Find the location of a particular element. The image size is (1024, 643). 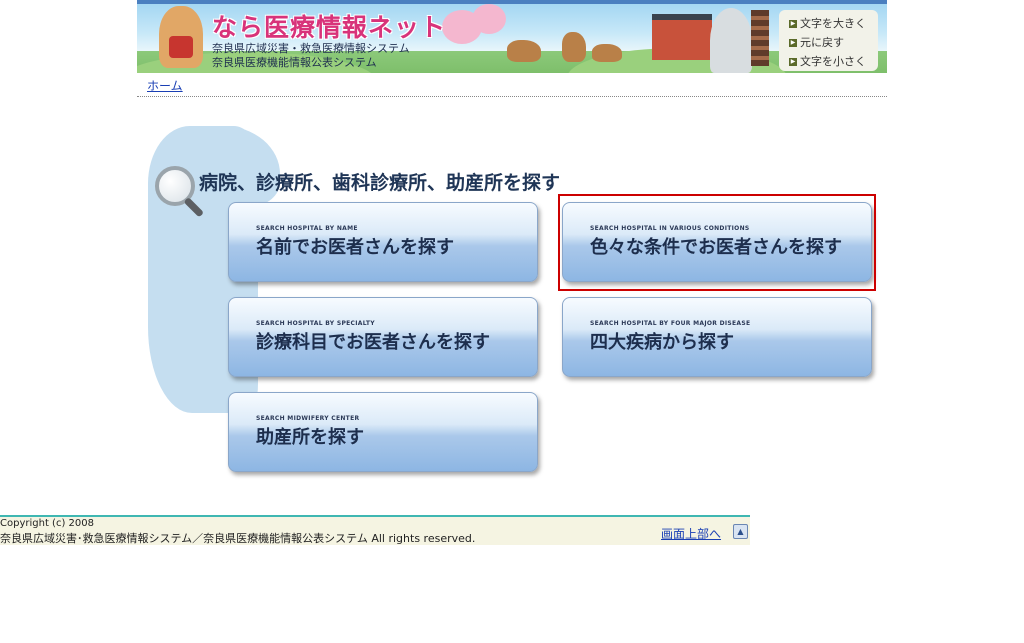

button-label: 助産所を探す is located at coordinates (310, 437).